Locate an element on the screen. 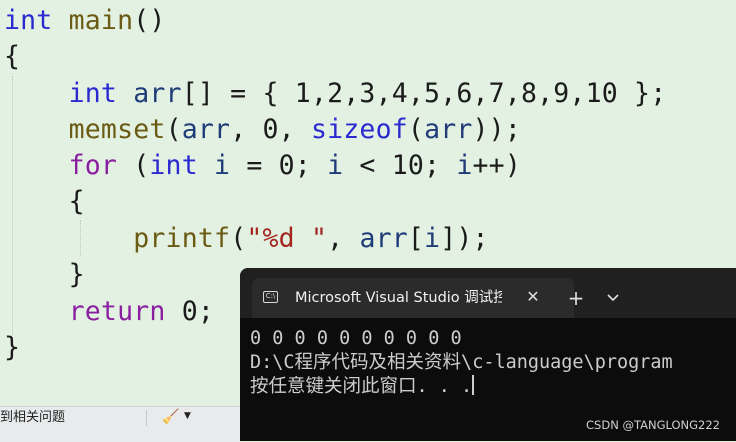 The height and width of the screenshot is (442, 736). cmd-terminal-icon: C:\ is located at coordinates (270, 297).